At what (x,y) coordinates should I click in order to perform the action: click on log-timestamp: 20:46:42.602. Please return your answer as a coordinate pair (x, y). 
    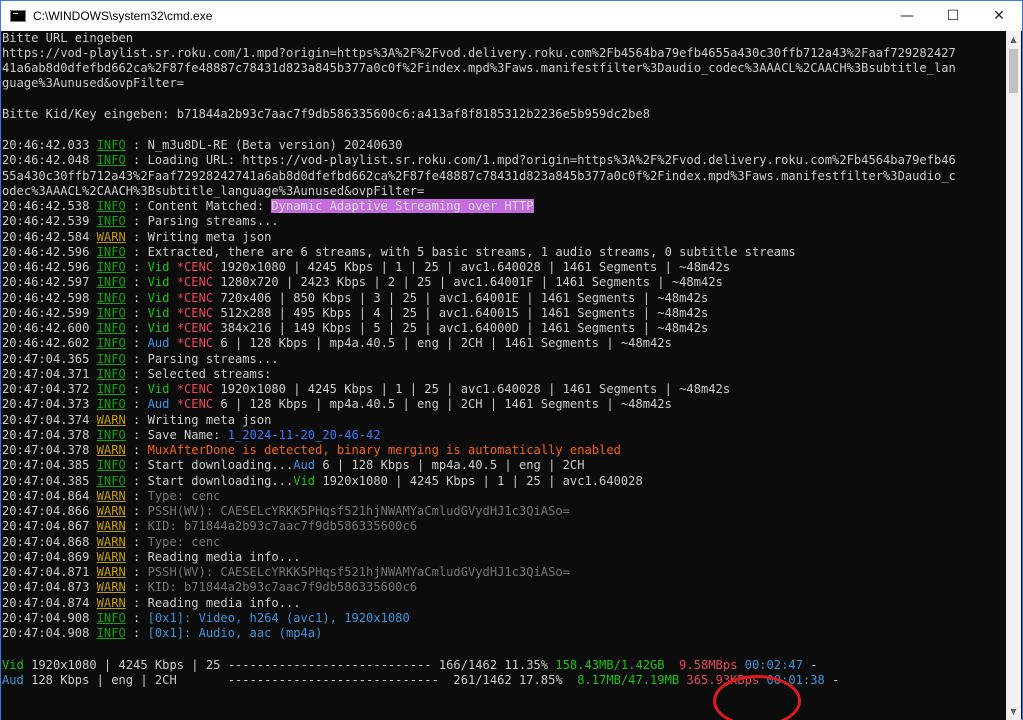
    Looking at the image, I should click on (49, 343).